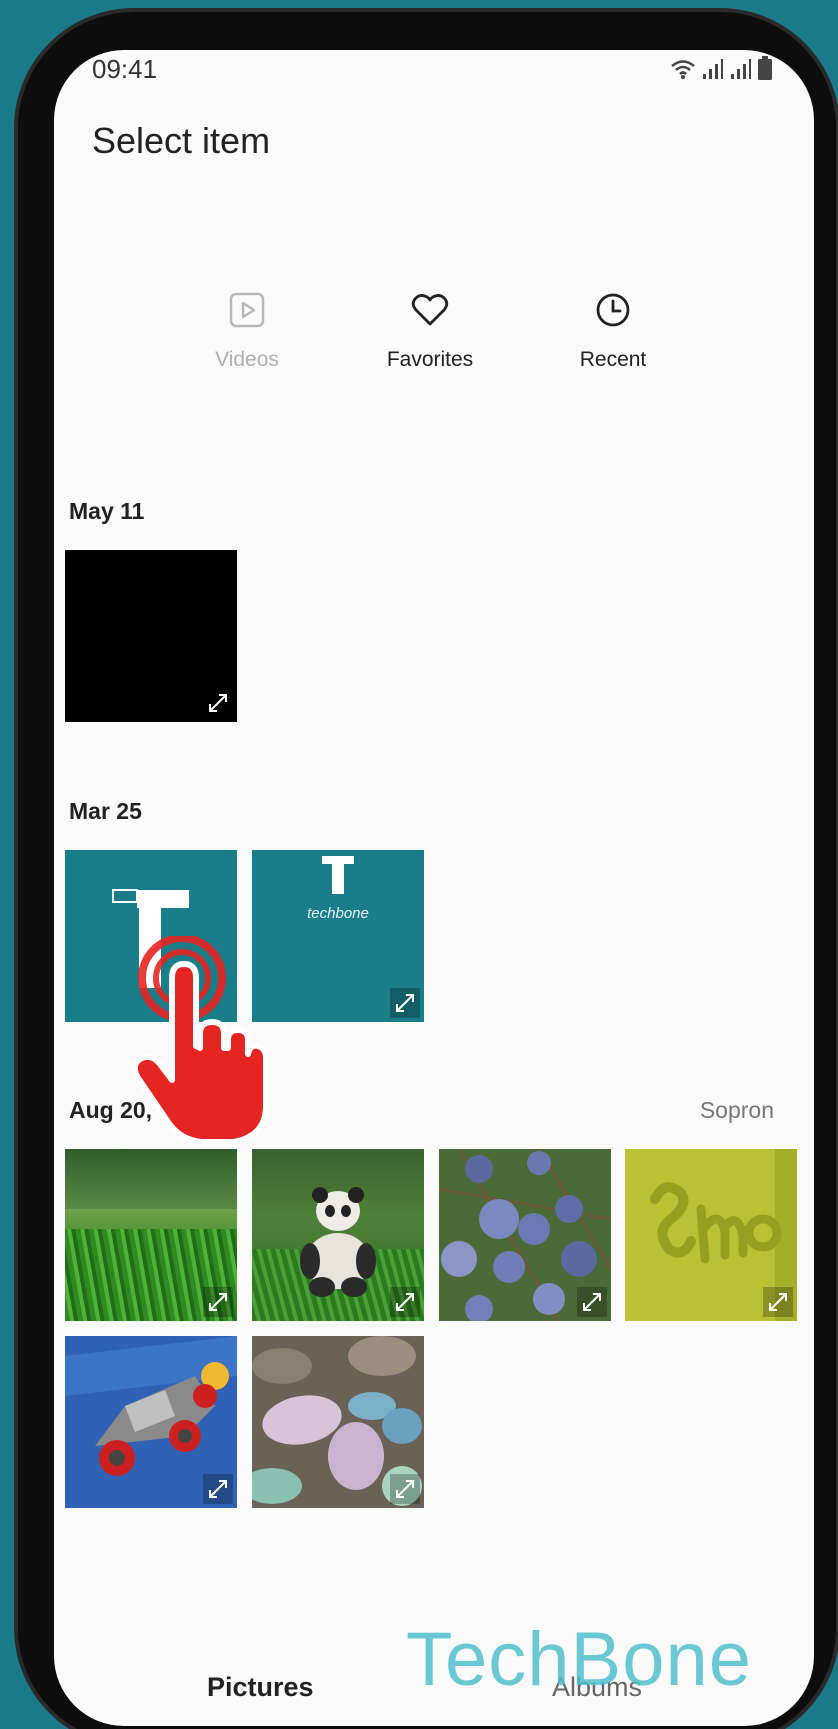 Image resolution: width=838 pixels, height=1729 pixels. Describe the element at coordinates (613, 310) in the screenshot. I see `clock-icon` at that location.